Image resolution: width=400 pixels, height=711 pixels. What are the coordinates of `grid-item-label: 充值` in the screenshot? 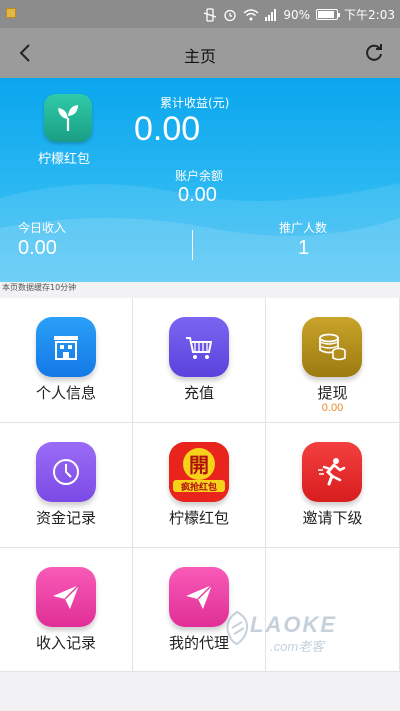 It's located at (198, 393).